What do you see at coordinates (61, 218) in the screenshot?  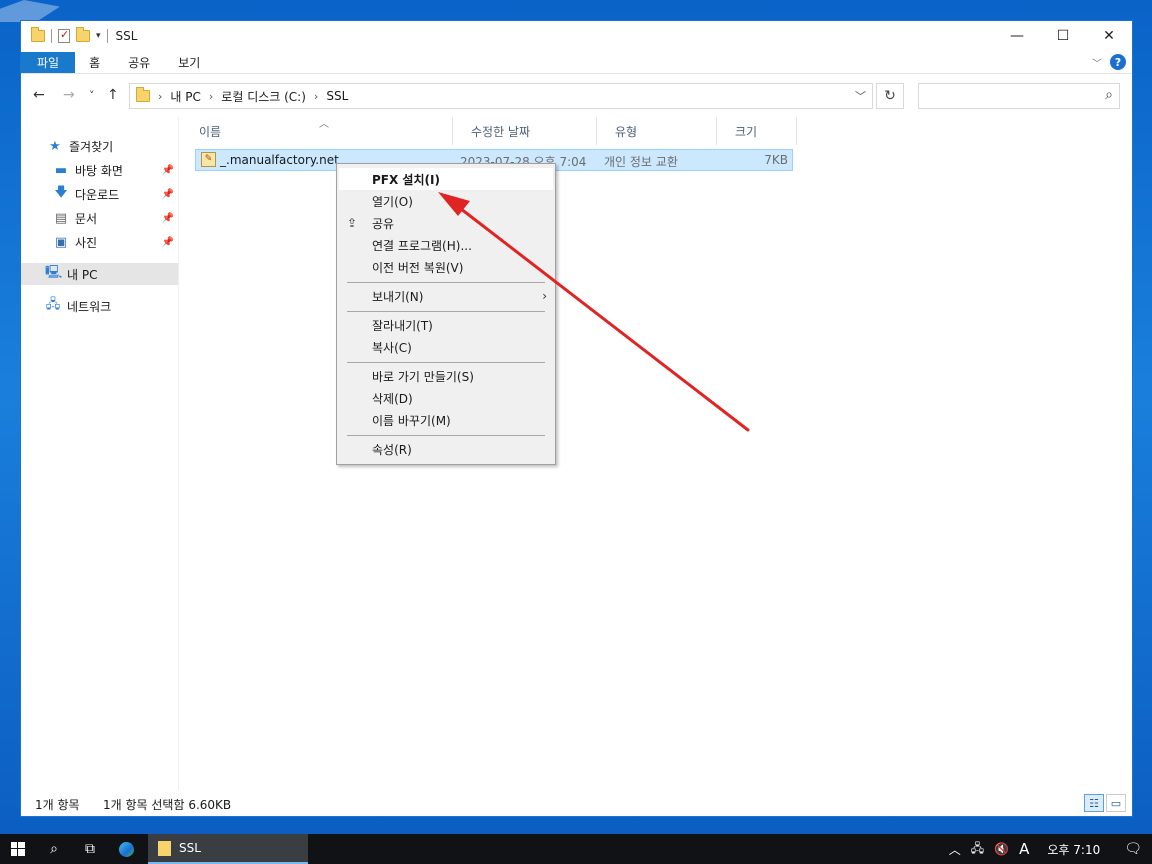 I see `document-icon: ▤` at bounding box center [61, 218].